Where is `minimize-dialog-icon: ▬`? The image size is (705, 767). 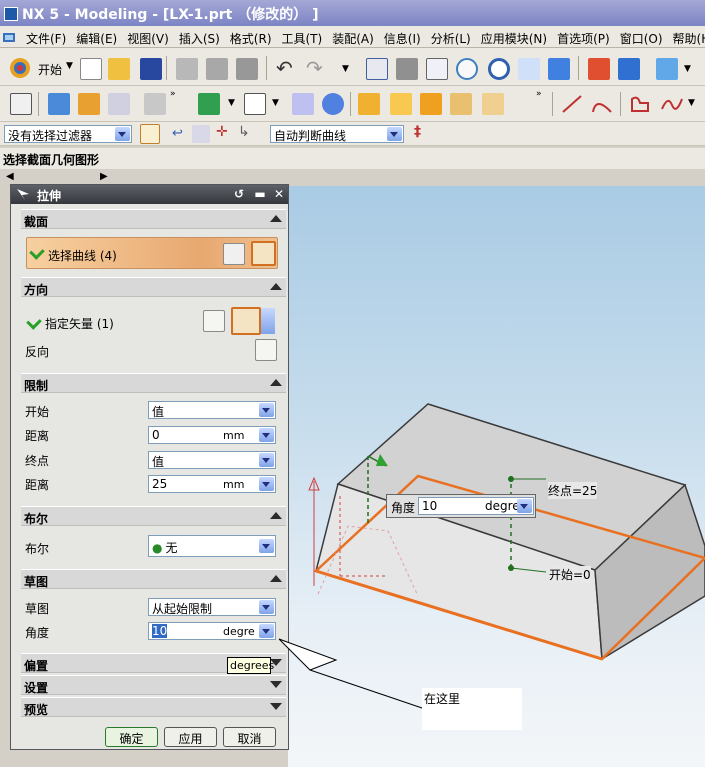
minimize-dialog-icon: ▬ is located at coordinates (260, 194).